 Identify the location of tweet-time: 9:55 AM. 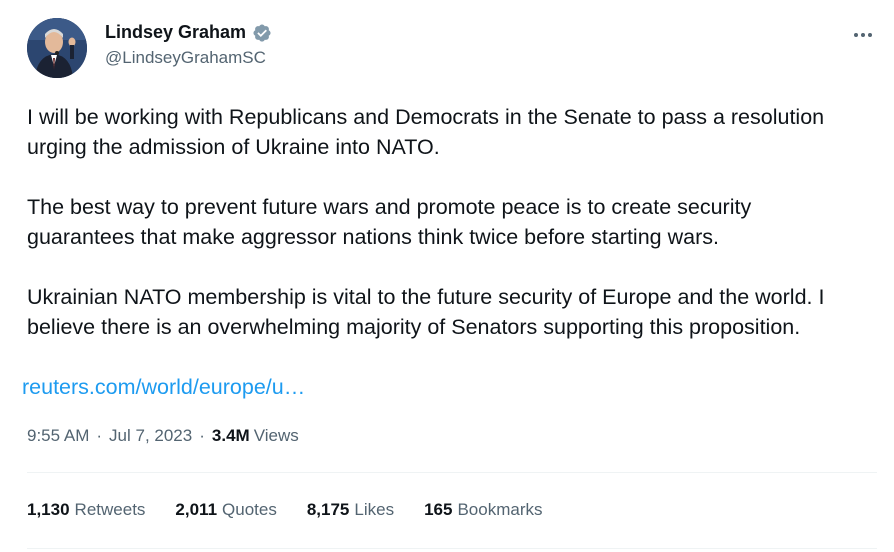
(58, 436).